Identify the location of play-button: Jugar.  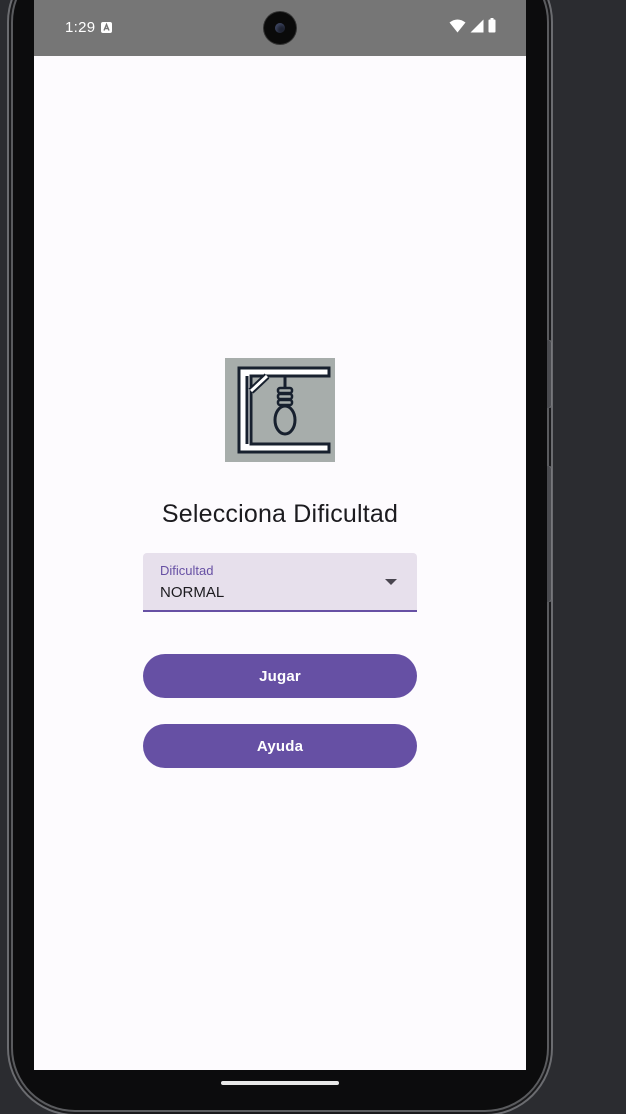
(280, 676).